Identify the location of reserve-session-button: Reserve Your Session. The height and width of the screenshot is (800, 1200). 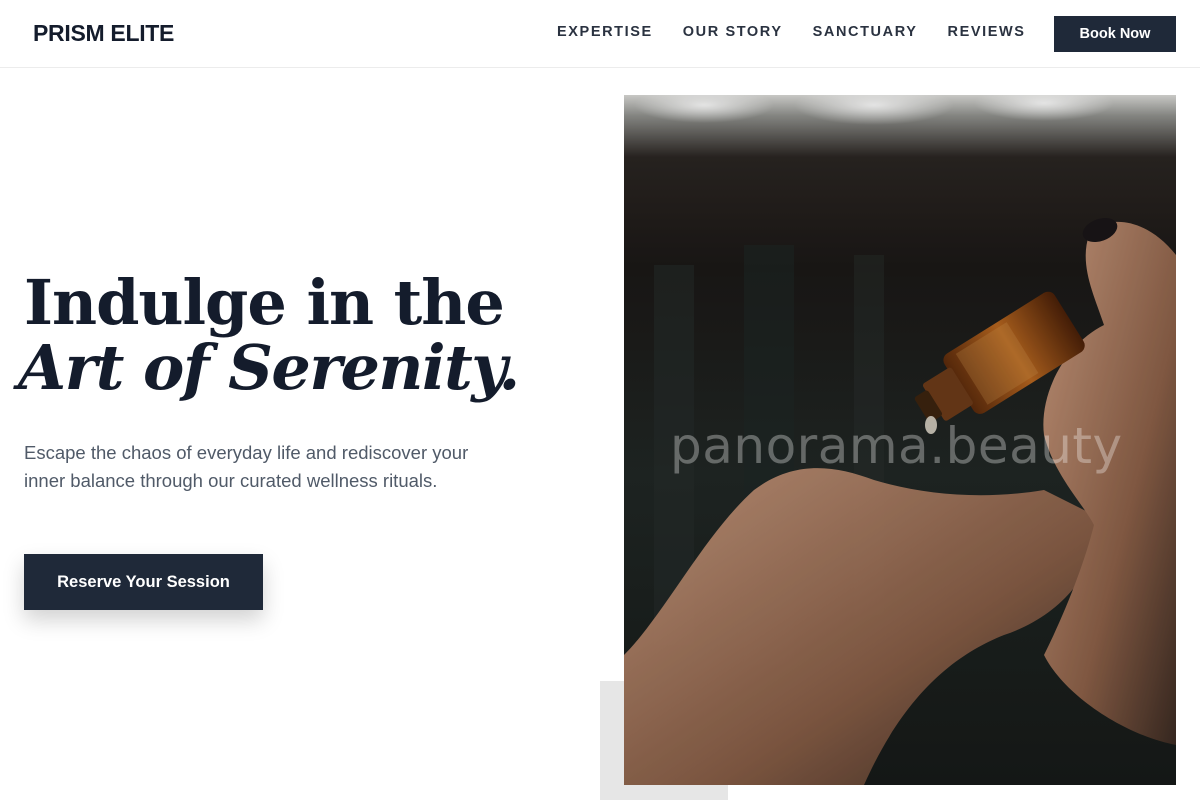
(143, 582).